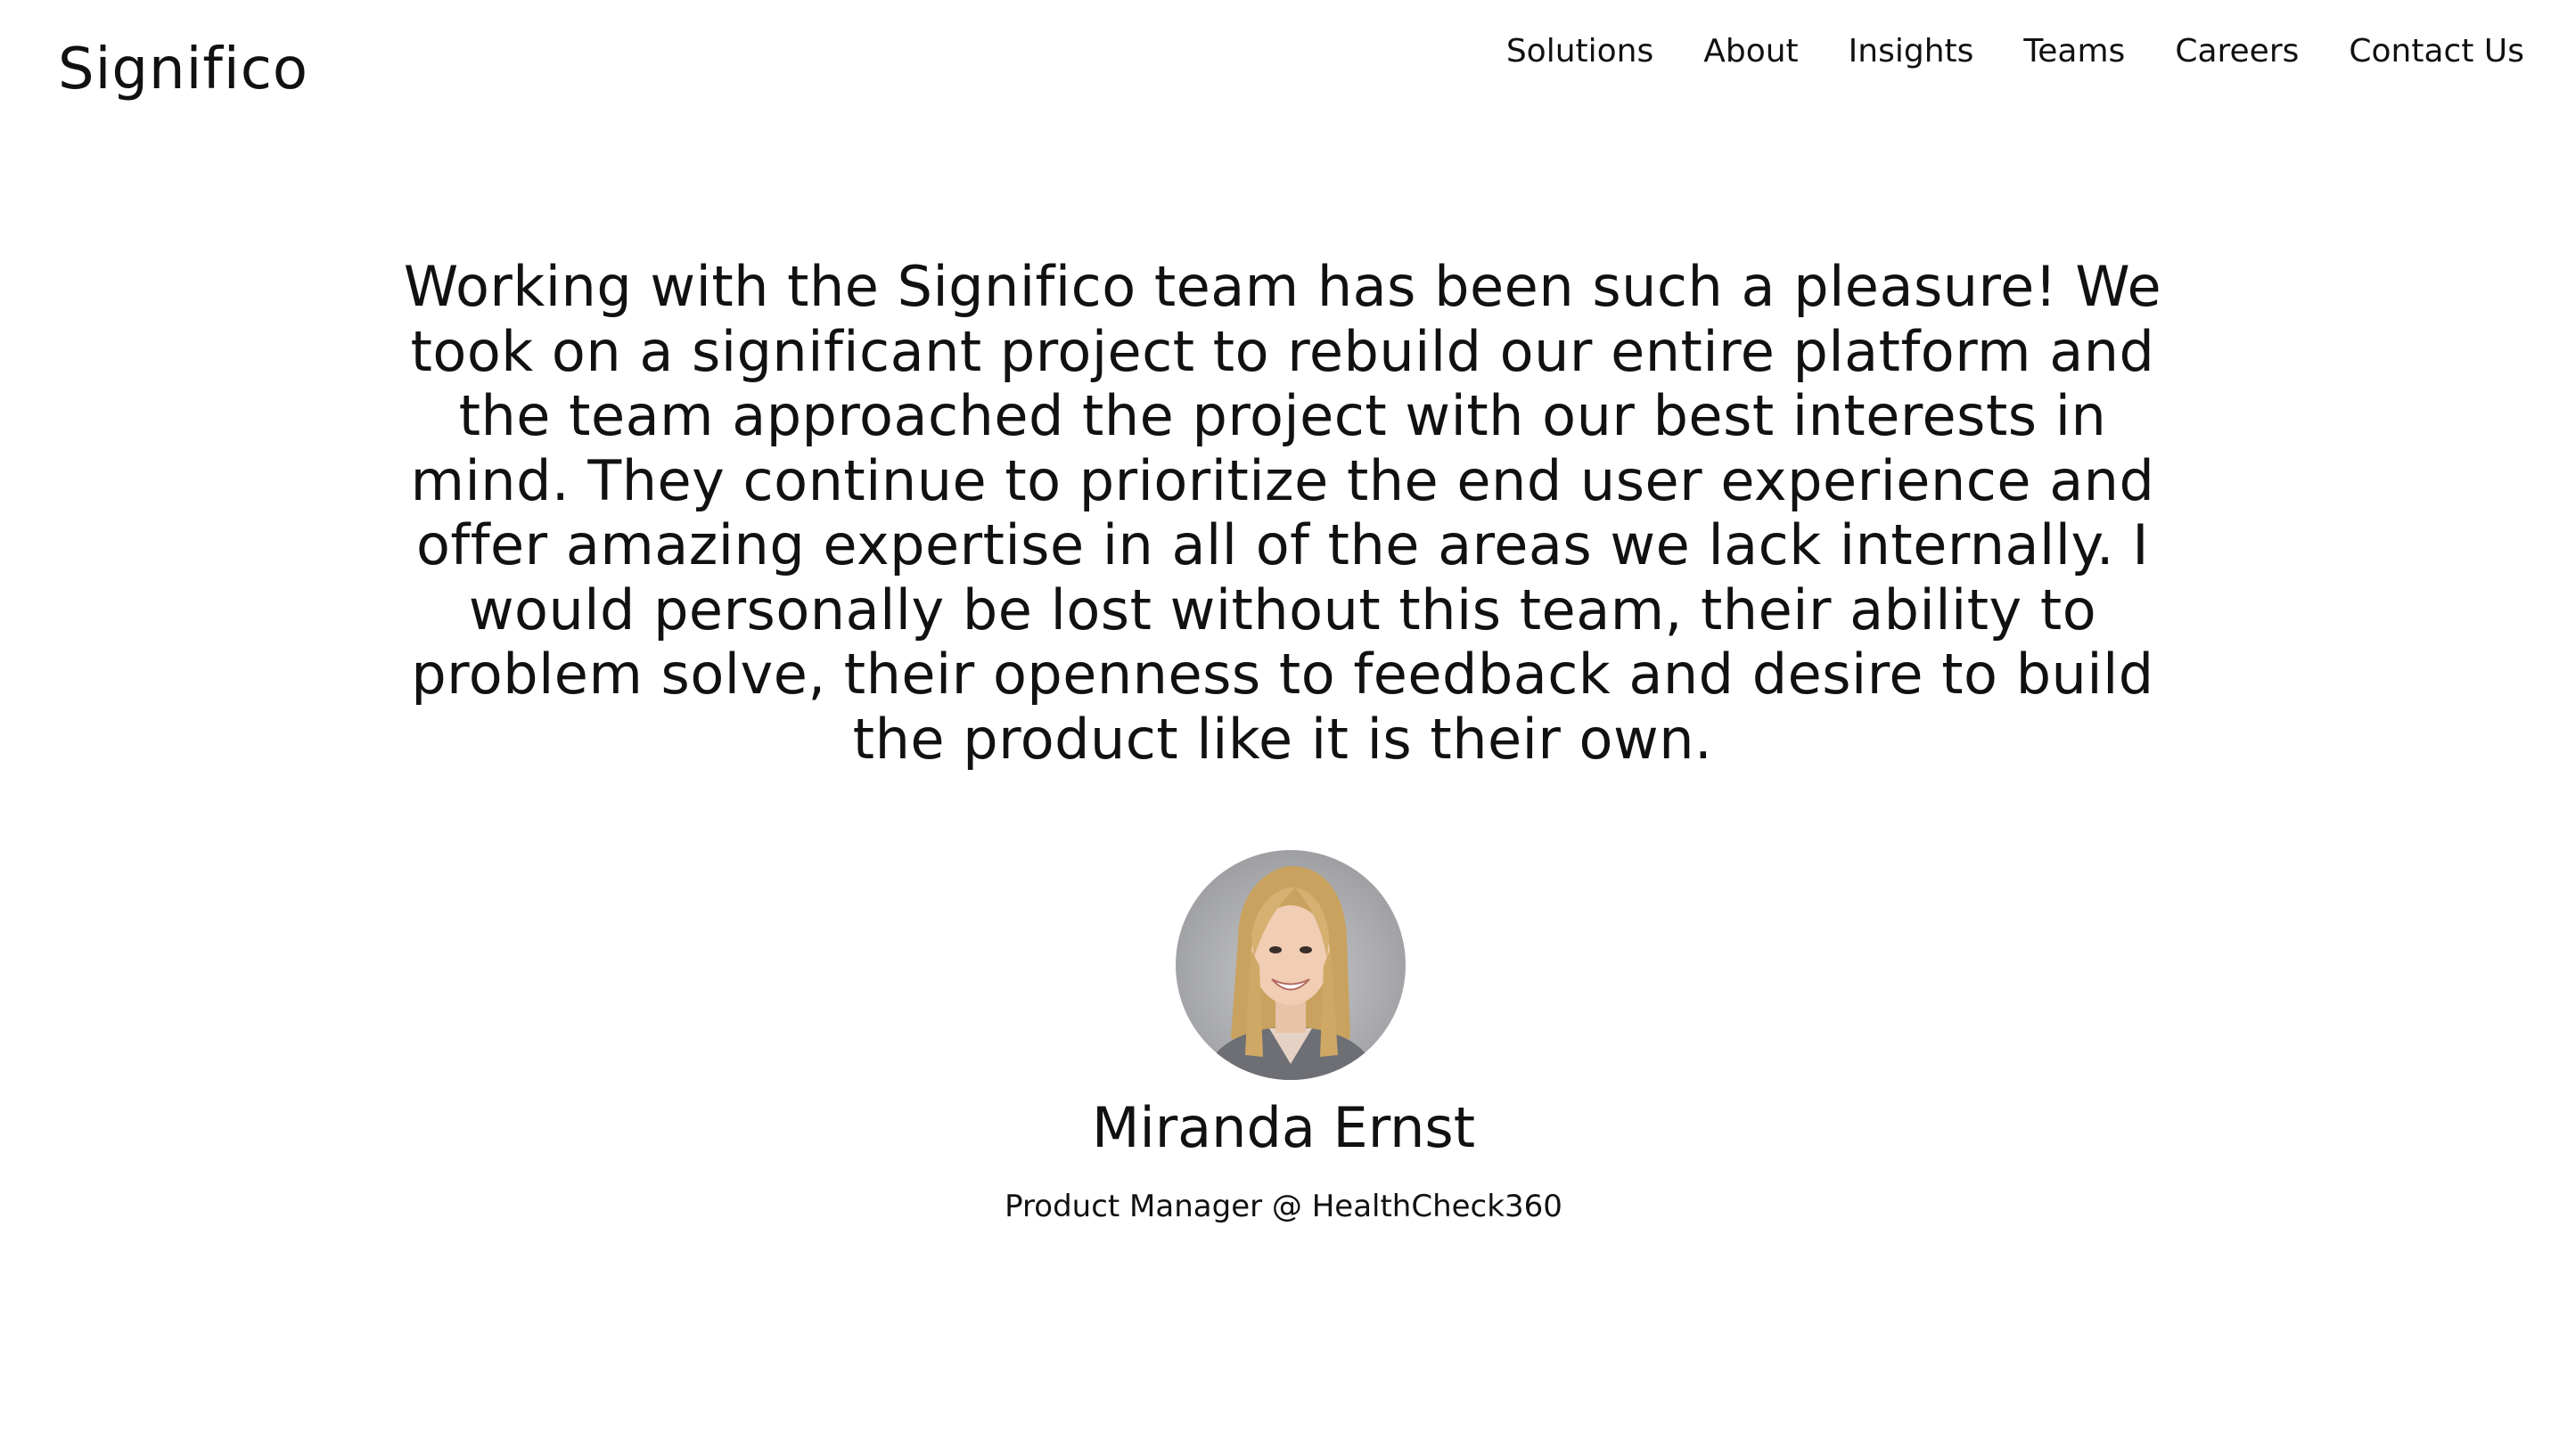 The width and height of the screenshot is (2567, 1456). Describe the element at coordinates (1283, 1127) in the screenshot. I see `testimonial-author-name: Miranda Ernst` at that location.